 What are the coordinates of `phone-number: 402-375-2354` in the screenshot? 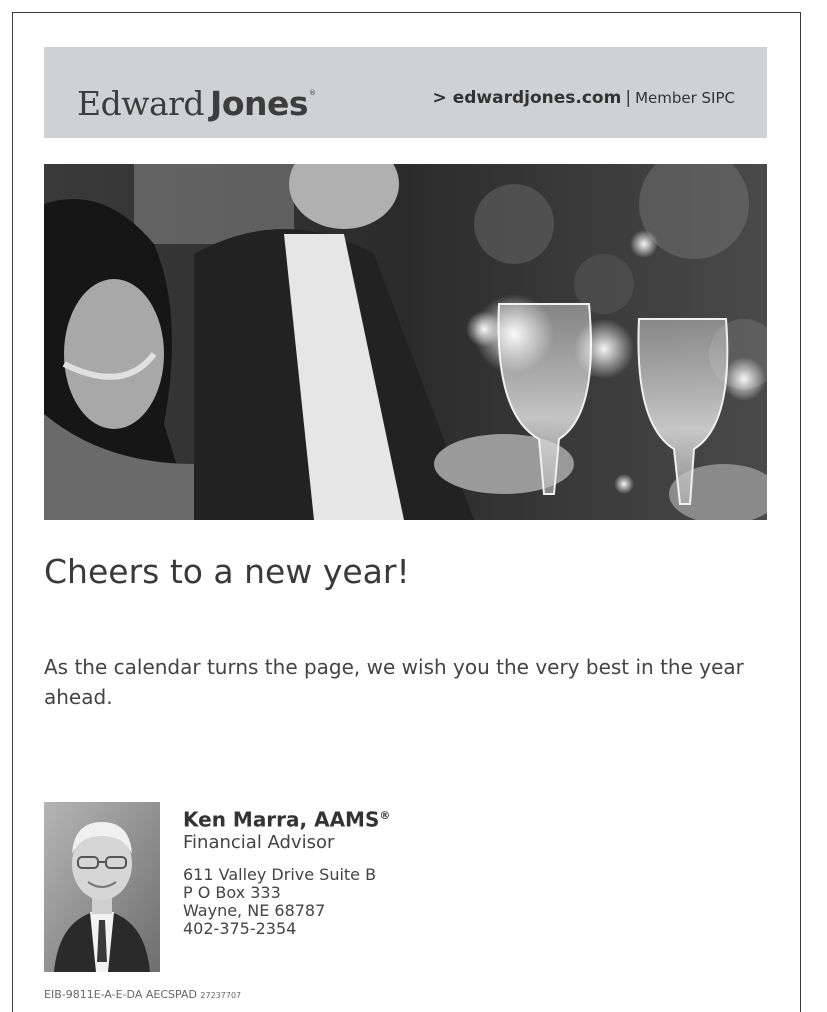 It's located at (286, 928).